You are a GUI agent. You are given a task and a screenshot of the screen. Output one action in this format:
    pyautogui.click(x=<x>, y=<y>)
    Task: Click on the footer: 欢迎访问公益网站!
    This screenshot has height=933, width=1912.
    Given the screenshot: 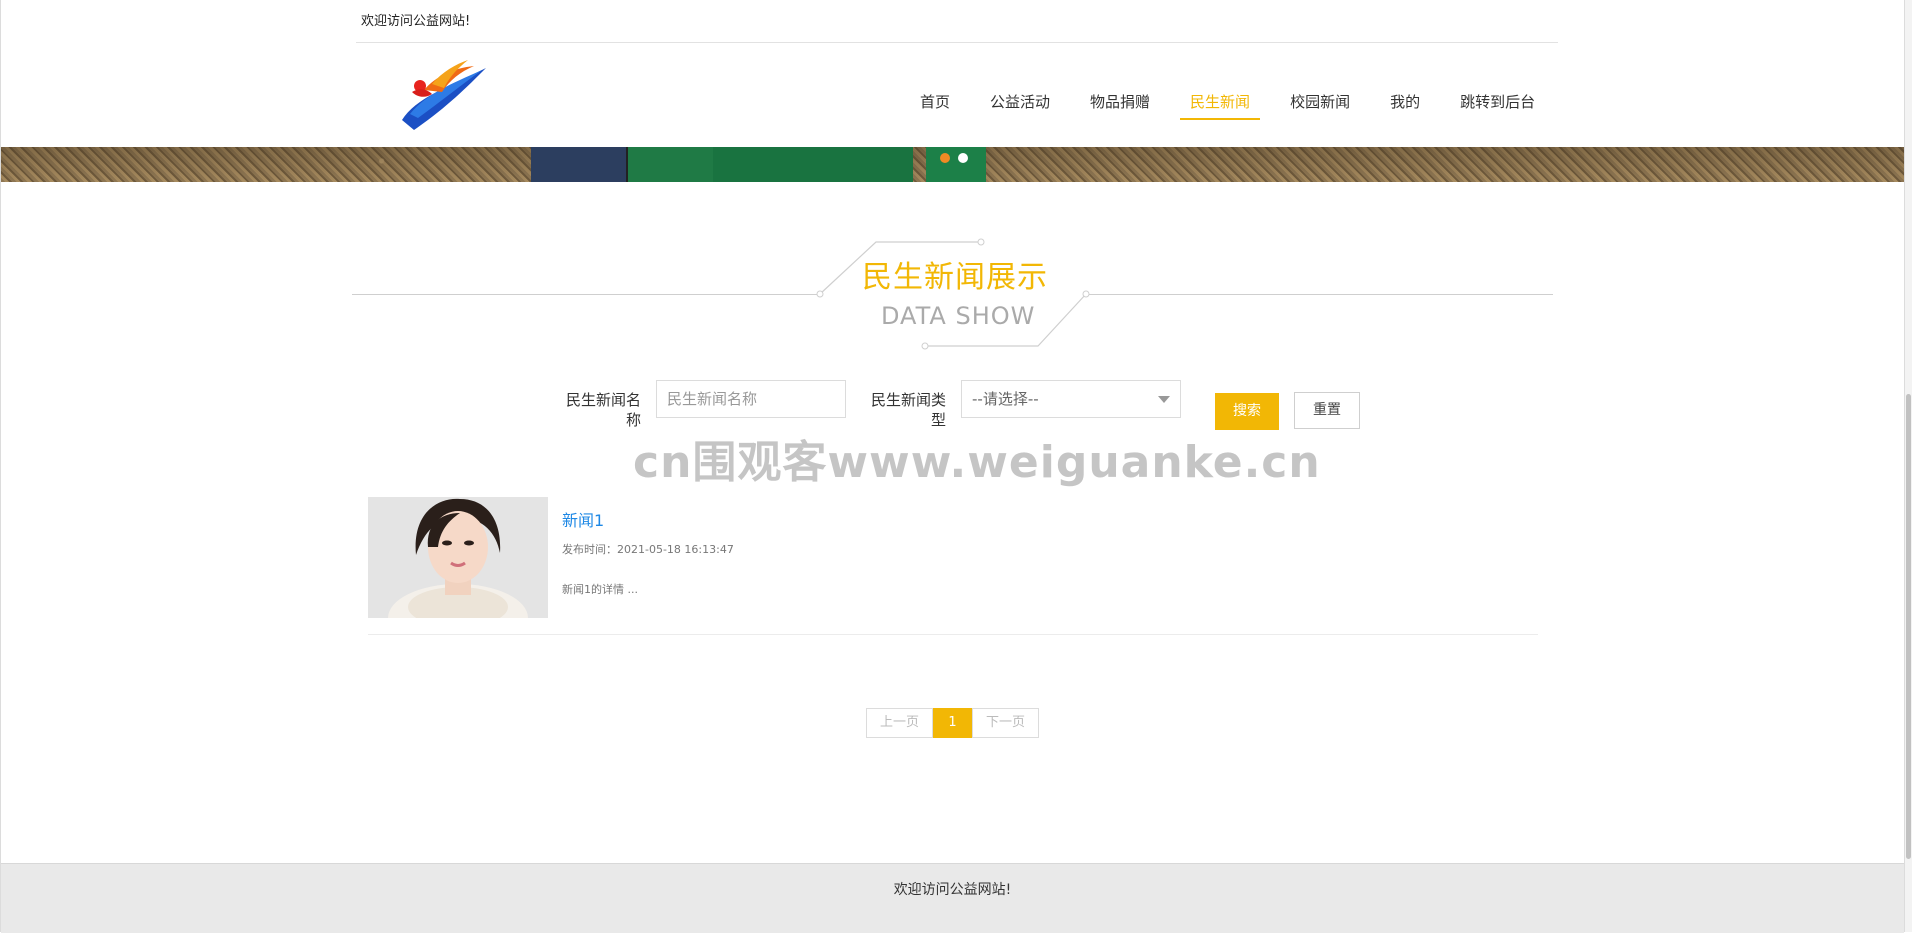 What is the action you would take?
    pyautogui.click(x=952, y=898)
    